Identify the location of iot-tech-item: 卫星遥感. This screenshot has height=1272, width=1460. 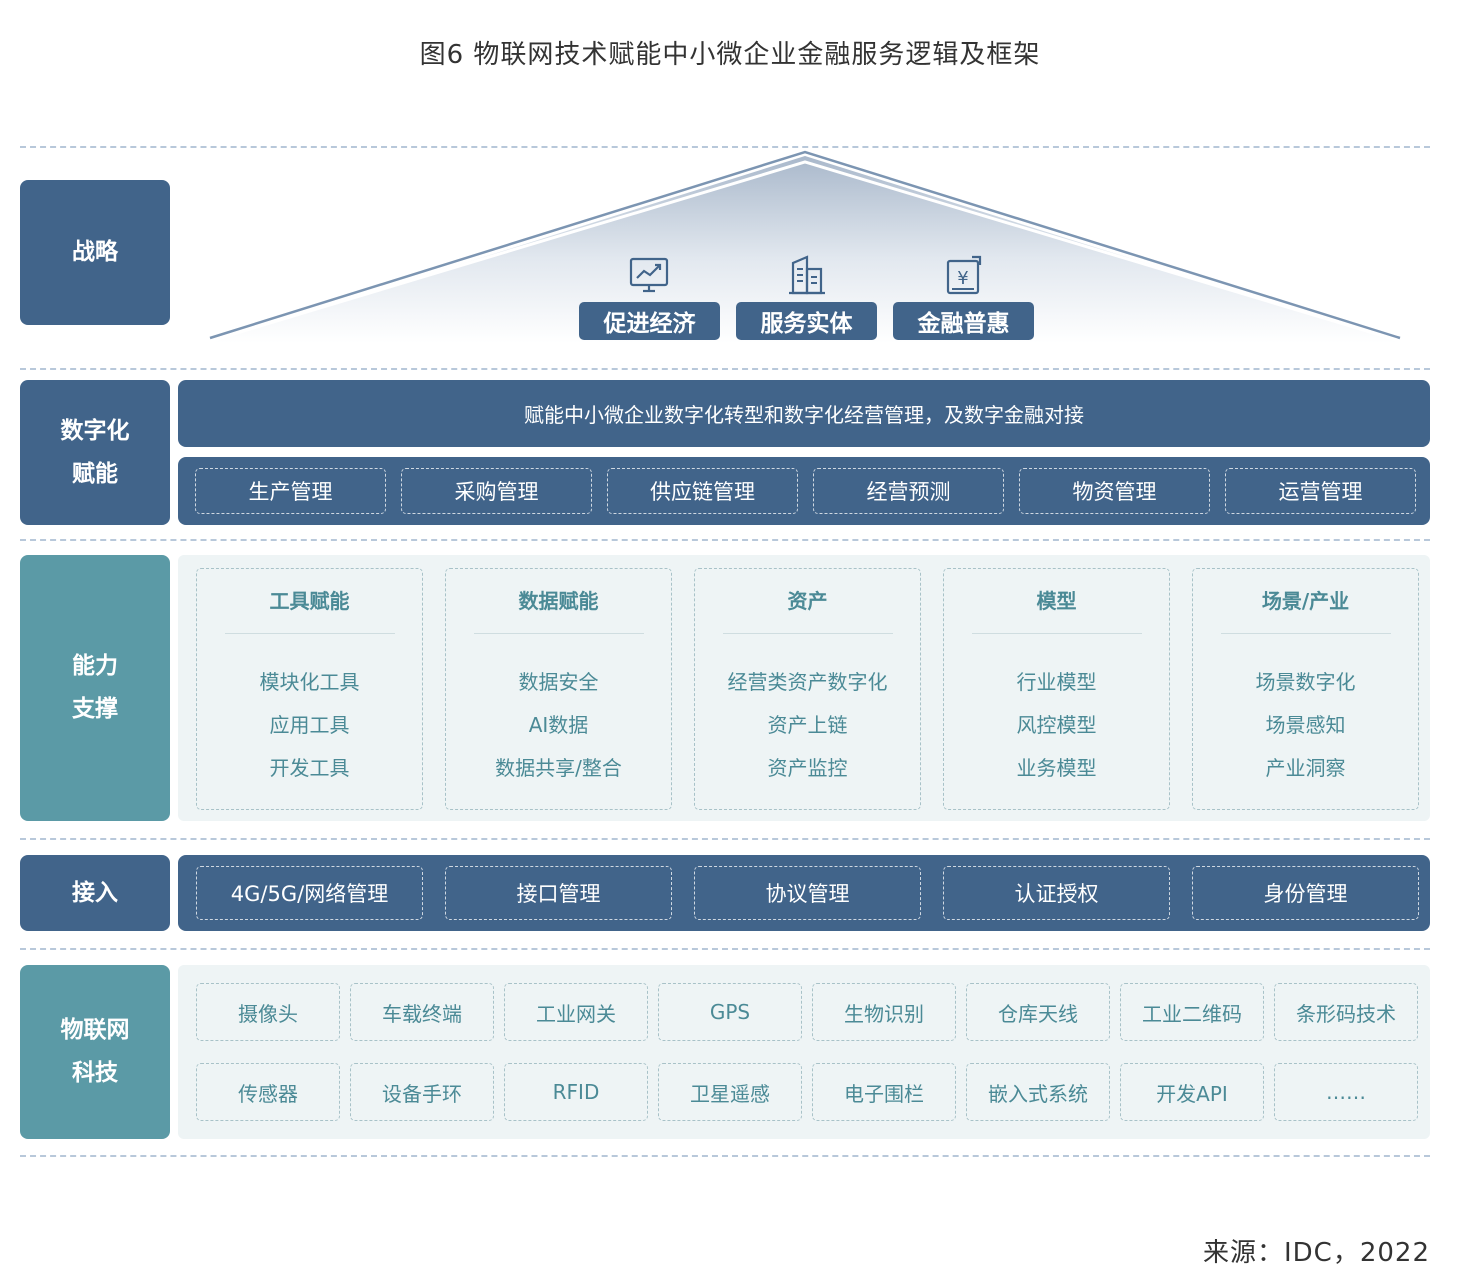
(730, 1092).